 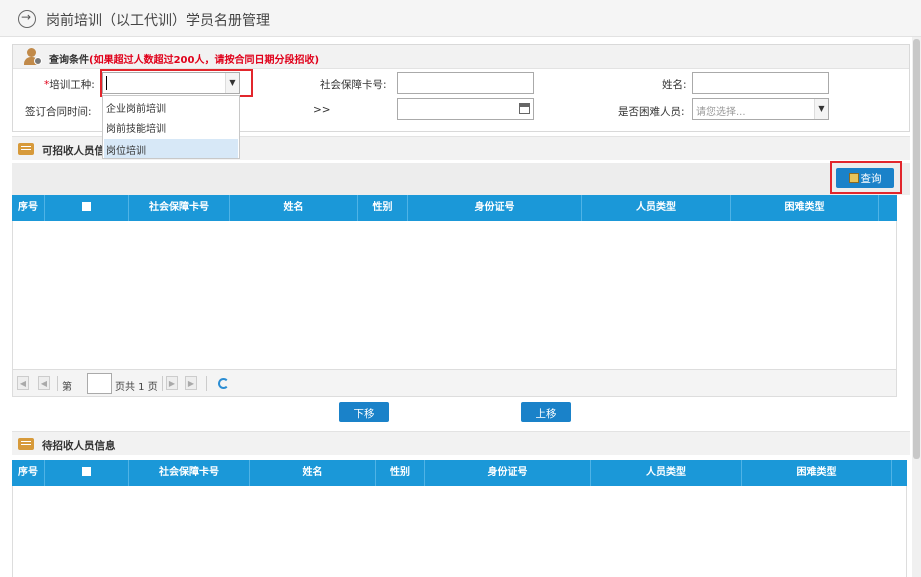 What do you see at coordinates (651, 112) in the screenshot?
I see `hardship-label: 是否困难人员:` at bounding box center [651, 112].